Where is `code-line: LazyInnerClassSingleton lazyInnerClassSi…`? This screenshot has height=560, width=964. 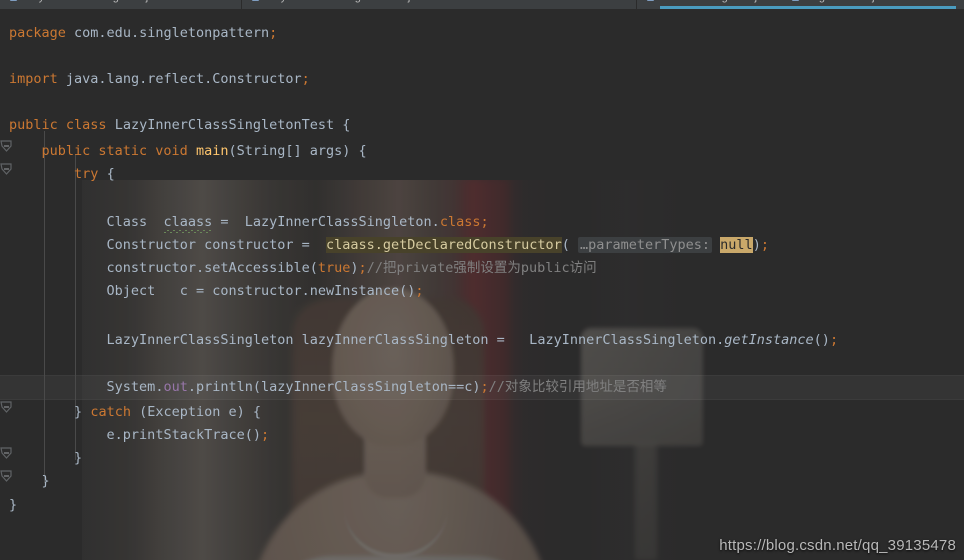
code-line: LazyInnerClassSingleton lazyInnerClassSi… is located at coordinates (472, 340).